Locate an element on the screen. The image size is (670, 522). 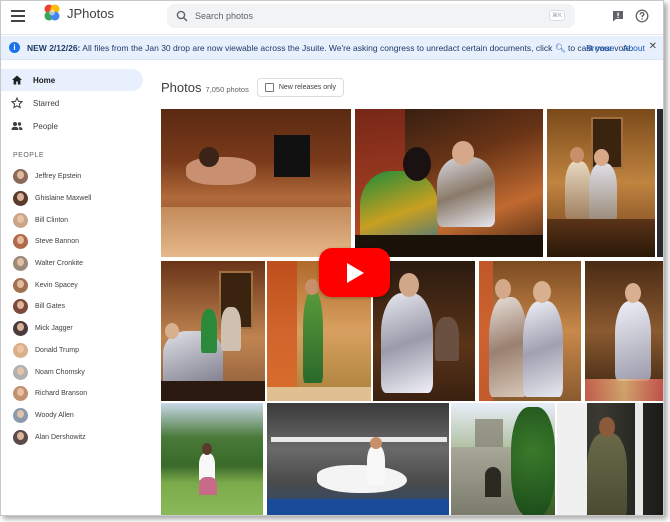
brand-name: JPhotos is located at coordinates (90, 13).